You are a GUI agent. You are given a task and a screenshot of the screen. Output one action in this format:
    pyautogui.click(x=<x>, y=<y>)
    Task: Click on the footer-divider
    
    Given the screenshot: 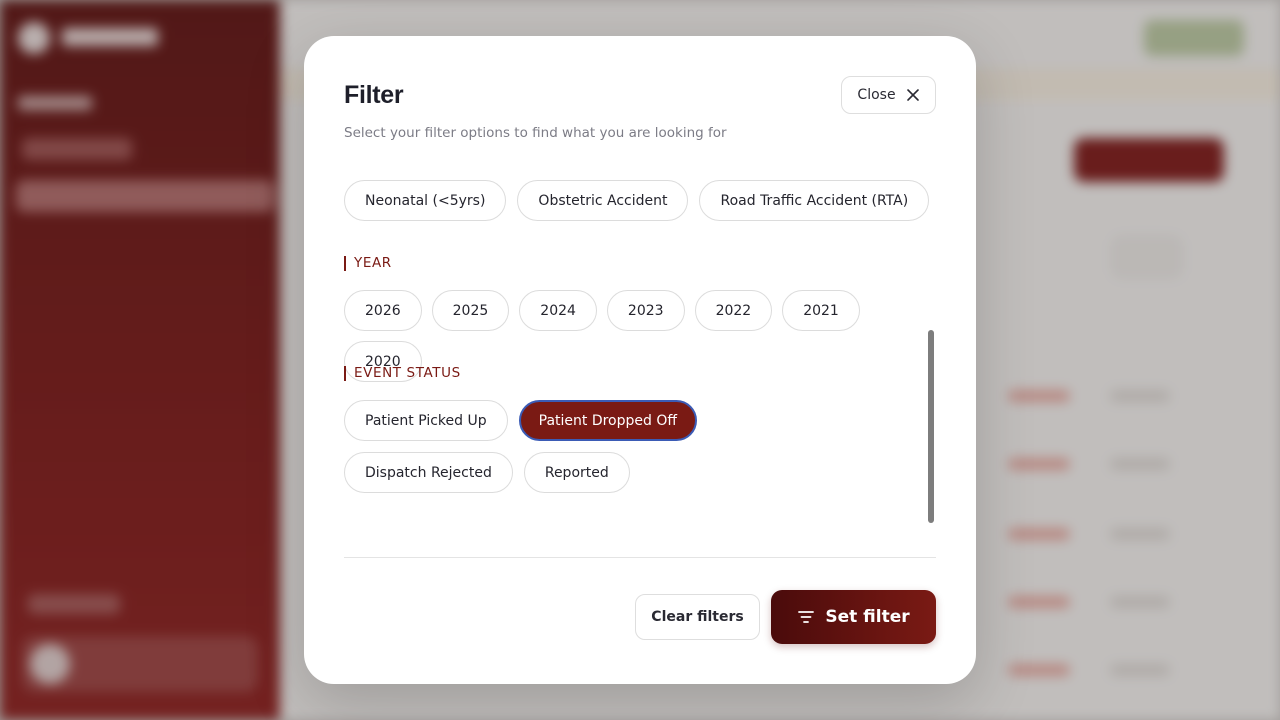 What is the action you would take?
    pyautogui.click(x=640, y=557)
    